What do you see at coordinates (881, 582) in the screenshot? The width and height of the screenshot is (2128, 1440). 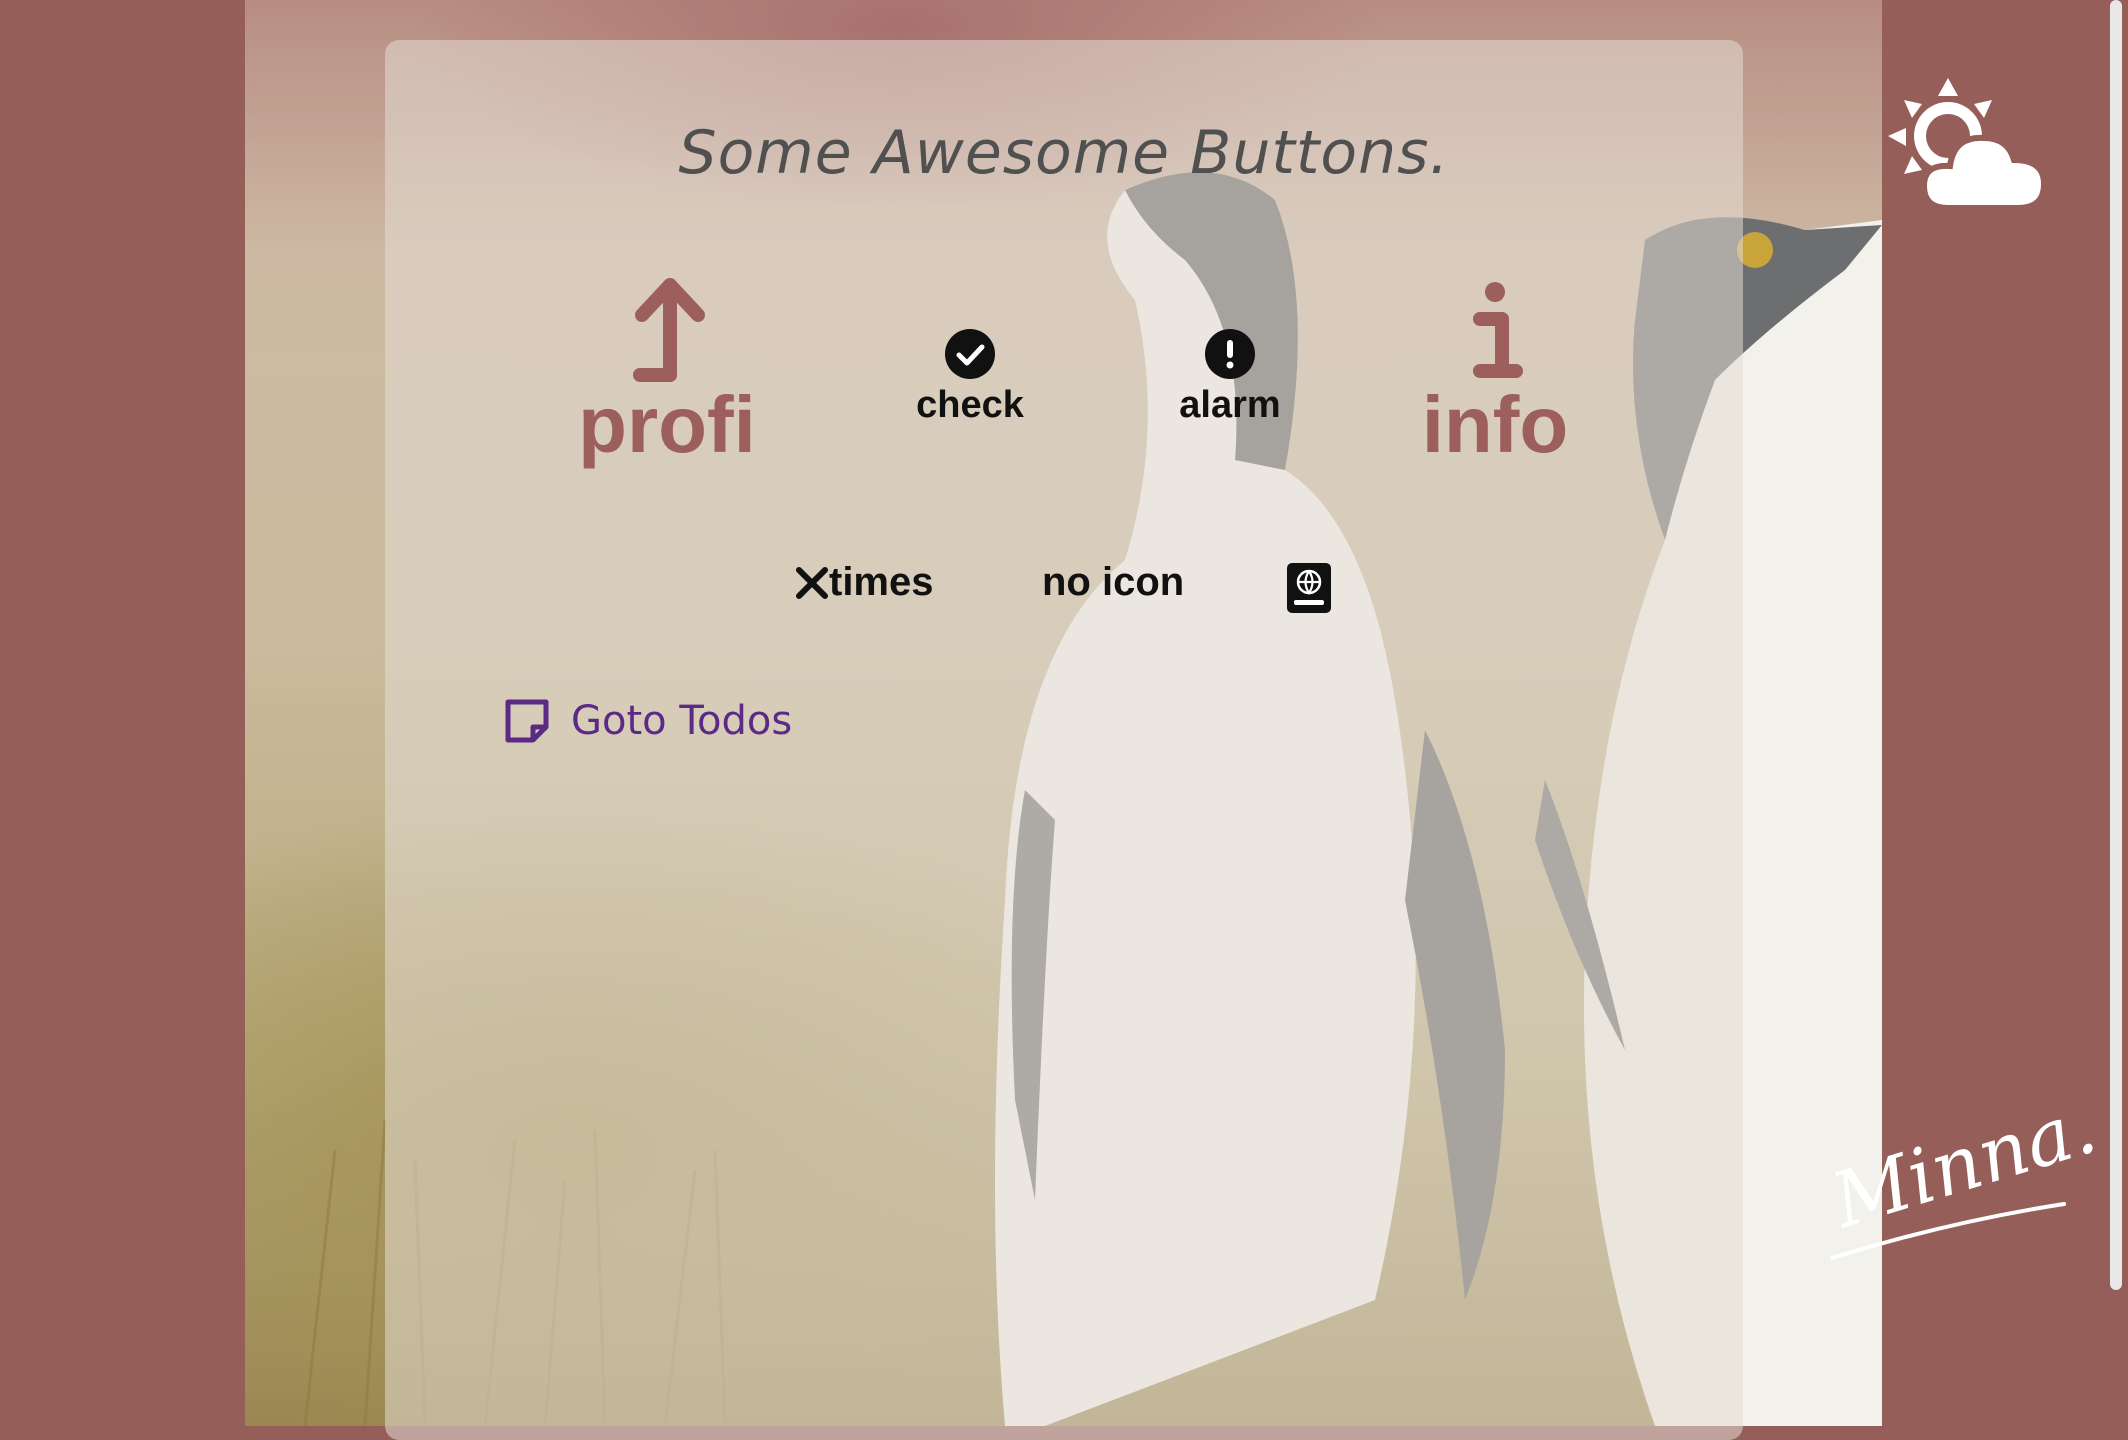 I see `times-label: times` at bounding box center [881, 582].